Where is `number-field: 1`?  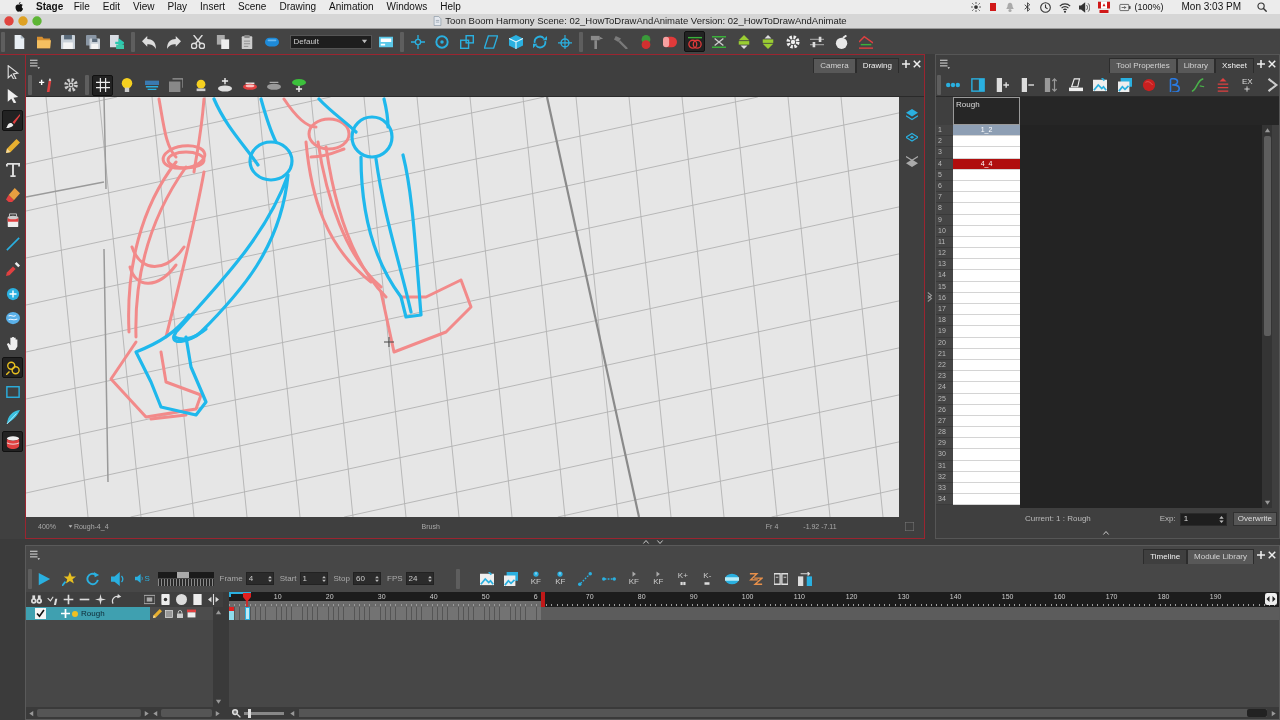
number-field: 1 is located at coordinates (313, 578).